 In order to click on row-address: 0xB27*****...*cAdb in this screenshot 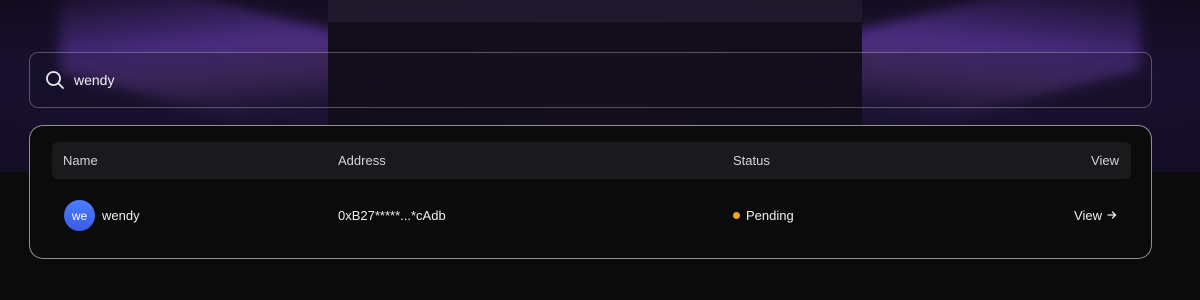, I will do `click(392, 215)`.